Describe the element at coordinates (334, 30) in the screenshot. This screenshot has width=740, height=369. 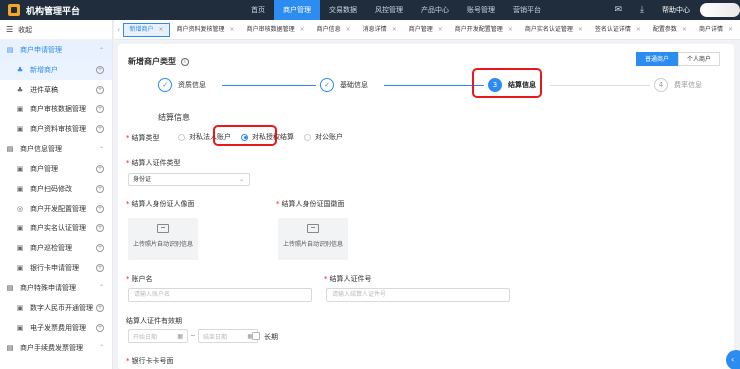
I see `tab-merchant-info: 商户信息 ×` at that location.